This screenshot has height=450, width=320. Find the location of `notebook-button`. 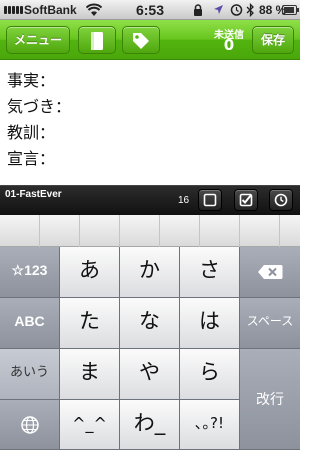

notebook-button is located at coordinates (97, 40).